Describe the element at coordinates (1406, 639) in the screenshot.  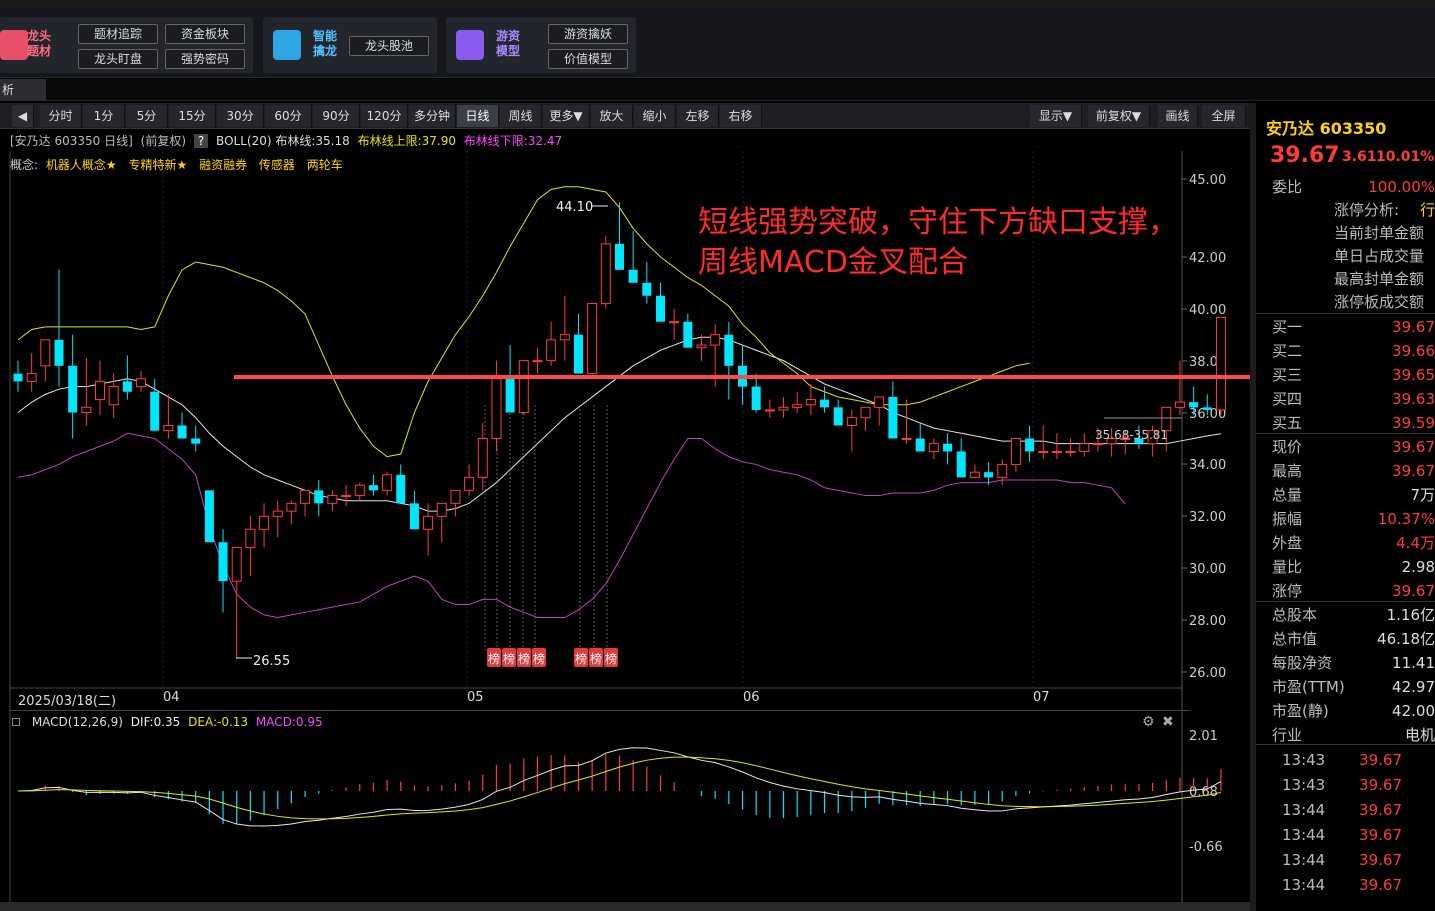
I see `row-value: 46.18亿` at that location.